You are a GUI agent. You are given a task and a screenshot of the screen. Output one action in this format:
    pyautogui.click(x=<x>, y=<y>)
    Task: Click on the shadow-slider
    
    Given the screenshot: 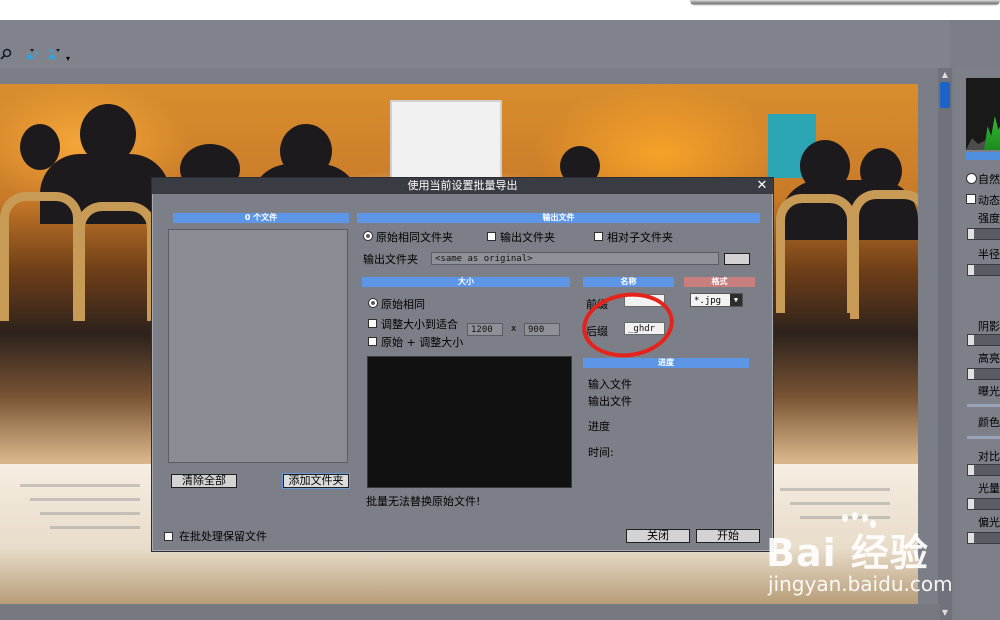 What is the action you would take?
    pyautogui.click(x=983, y=340)
    